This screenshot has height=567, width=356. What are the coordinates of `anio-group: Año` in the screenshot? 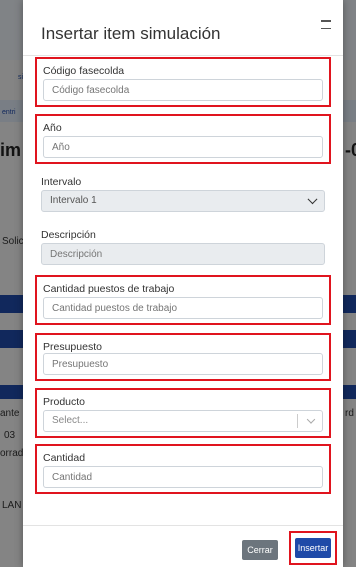 It's located at (183, 139).